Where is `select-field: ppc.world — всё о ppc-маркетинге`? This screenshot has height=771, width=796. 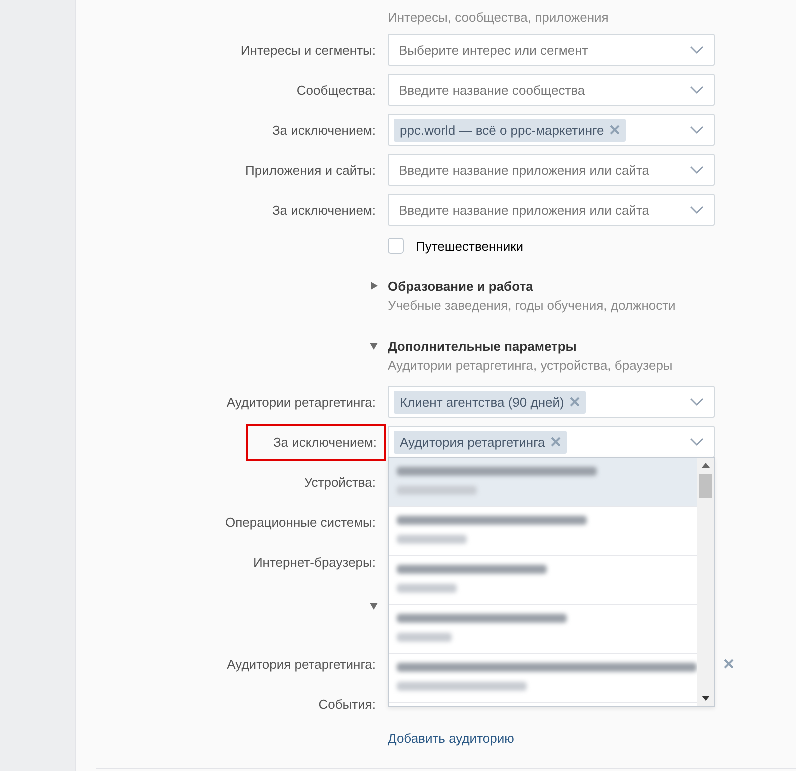 select-field: ppc.world — всё о ppc-маркетинге is located at coordinates (551, 130).